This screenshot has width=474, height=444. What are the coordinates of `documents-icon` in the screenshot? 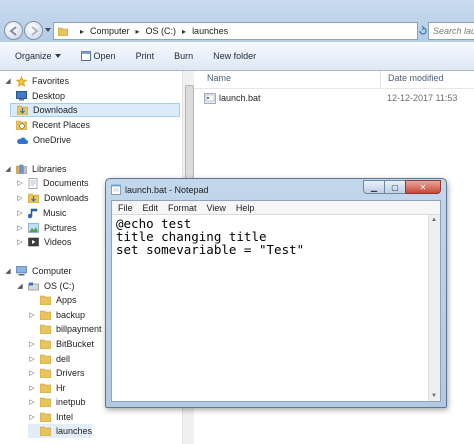 It's located at (33, 183).